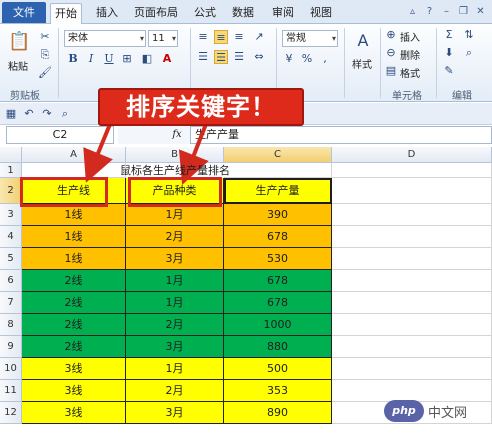  I want to click on tab-data: 数据, so click(243, 13).